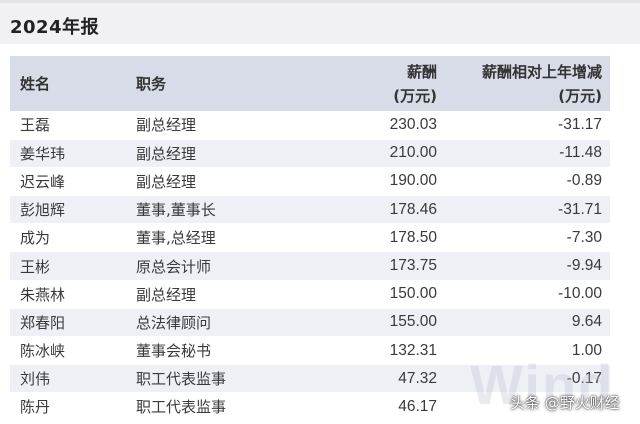  What do you see at coordinates (68, 238) in the screenshot?
I see `cell-name: 成为` at bounding box center [68, 238].